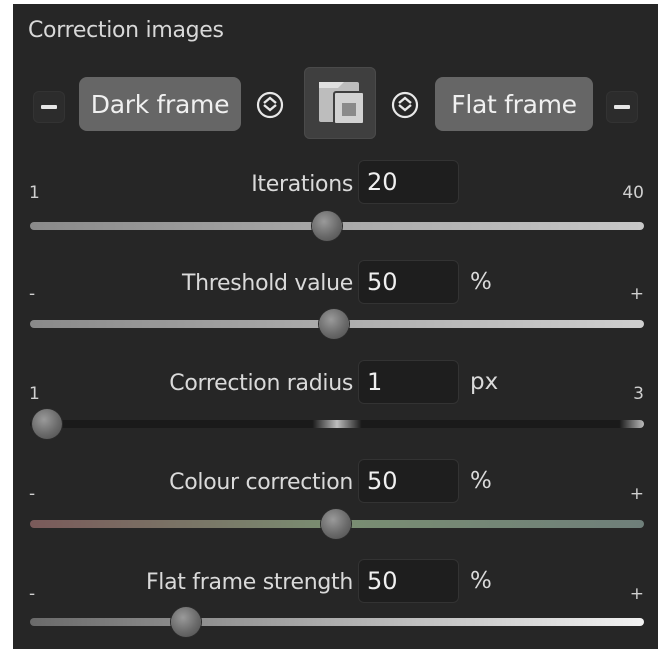 The width and height of the screenshot is (668, 657). I want to click on cycle-left-icon, so click(270, 105).